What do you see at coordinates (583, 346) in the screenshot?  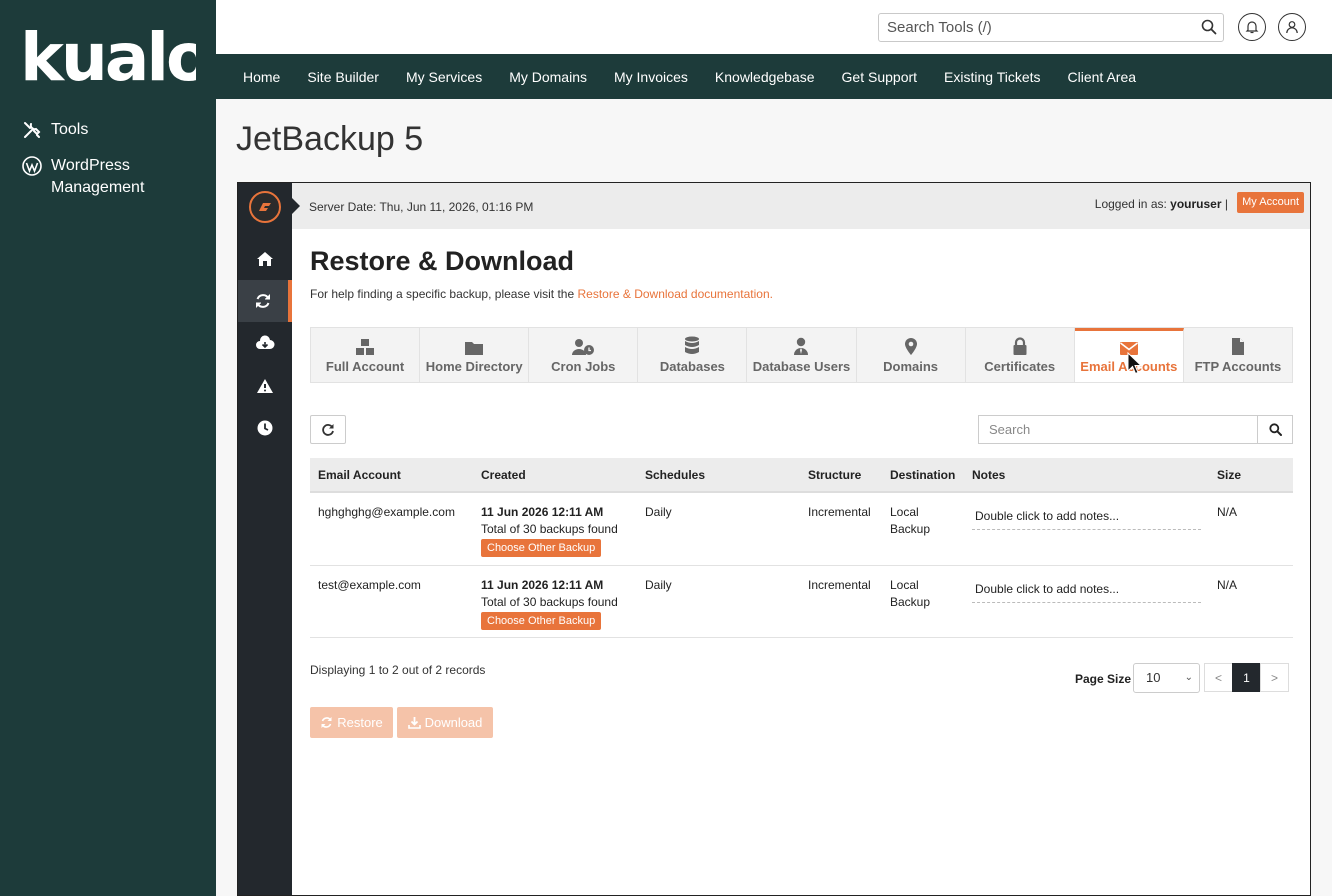 I see `user-clock-icon` at bounding box center [583, 346].